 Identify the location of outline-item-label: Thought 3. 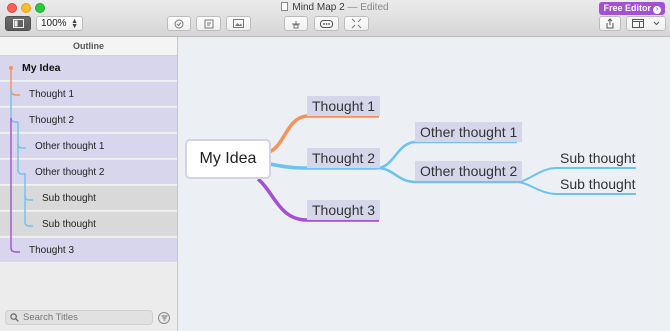
(52, 250).